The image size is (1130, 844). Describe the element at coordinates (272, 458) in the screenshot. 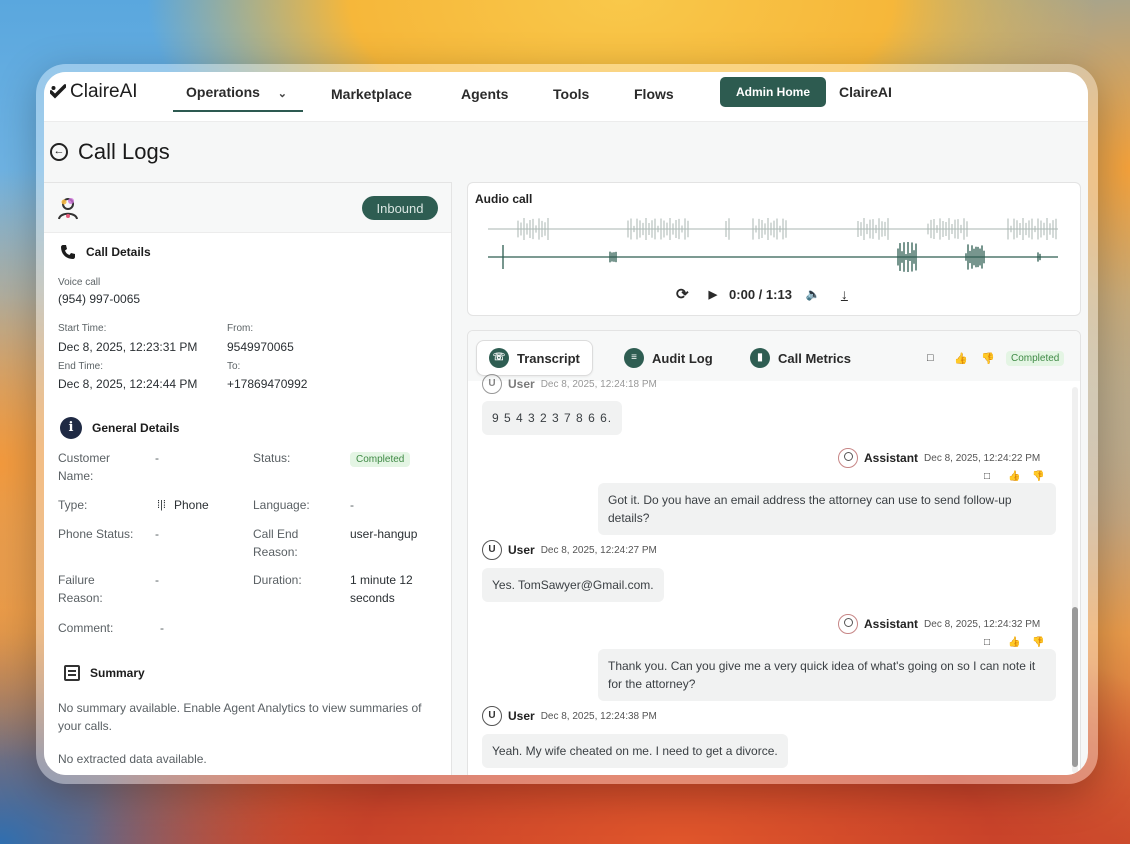

I see `status-label: Status:` at that location.